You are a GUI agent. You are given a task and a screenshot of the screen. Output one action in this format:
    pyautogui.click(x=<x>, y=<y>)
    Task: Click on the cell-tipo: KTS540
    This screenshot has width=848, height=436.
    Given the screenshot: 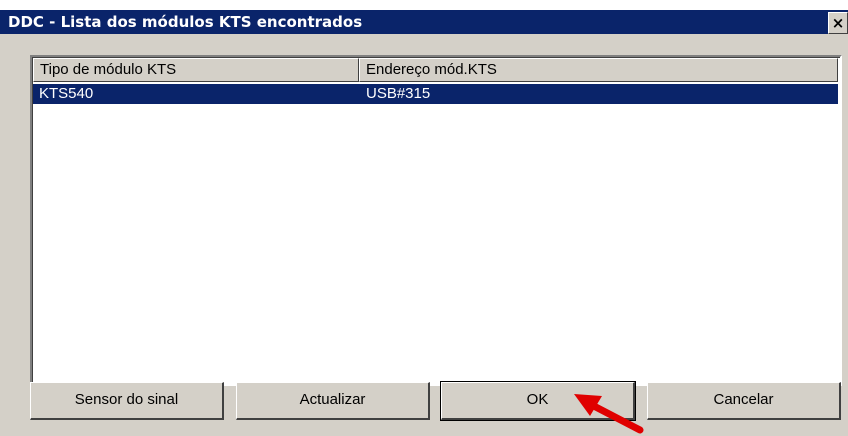 What is the action you would take?
    pyautogui.click(x=66, y=93)
    